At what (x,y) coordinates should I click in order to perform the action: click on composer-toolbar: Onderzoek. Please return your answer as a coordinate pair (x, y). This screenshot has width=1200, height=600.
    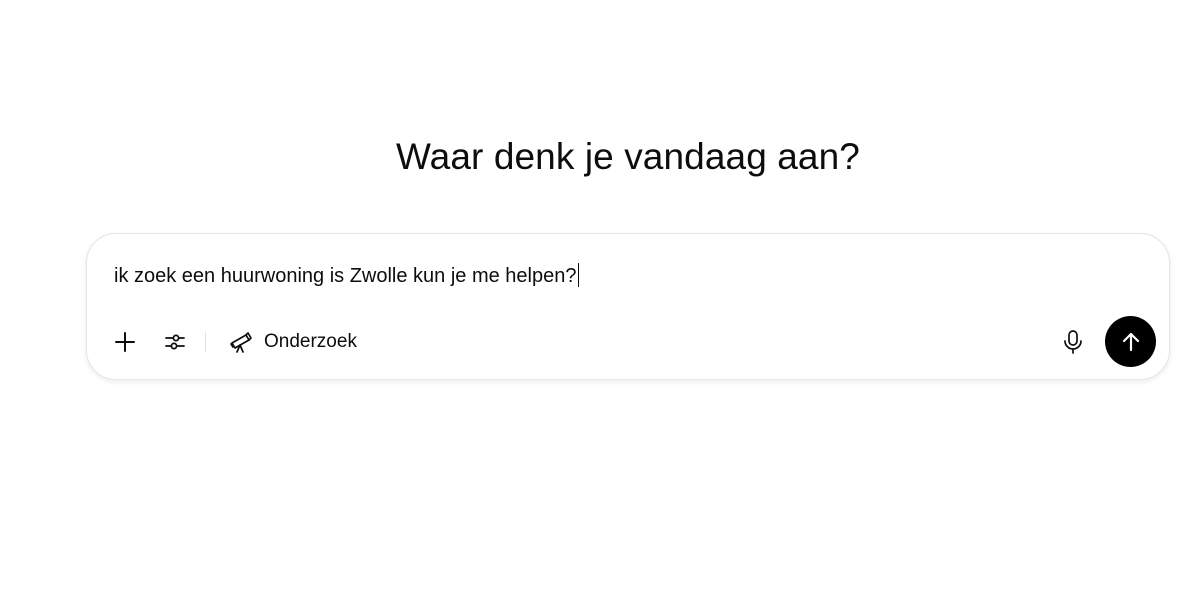
    Looking at the image, I should click on (234, 342).